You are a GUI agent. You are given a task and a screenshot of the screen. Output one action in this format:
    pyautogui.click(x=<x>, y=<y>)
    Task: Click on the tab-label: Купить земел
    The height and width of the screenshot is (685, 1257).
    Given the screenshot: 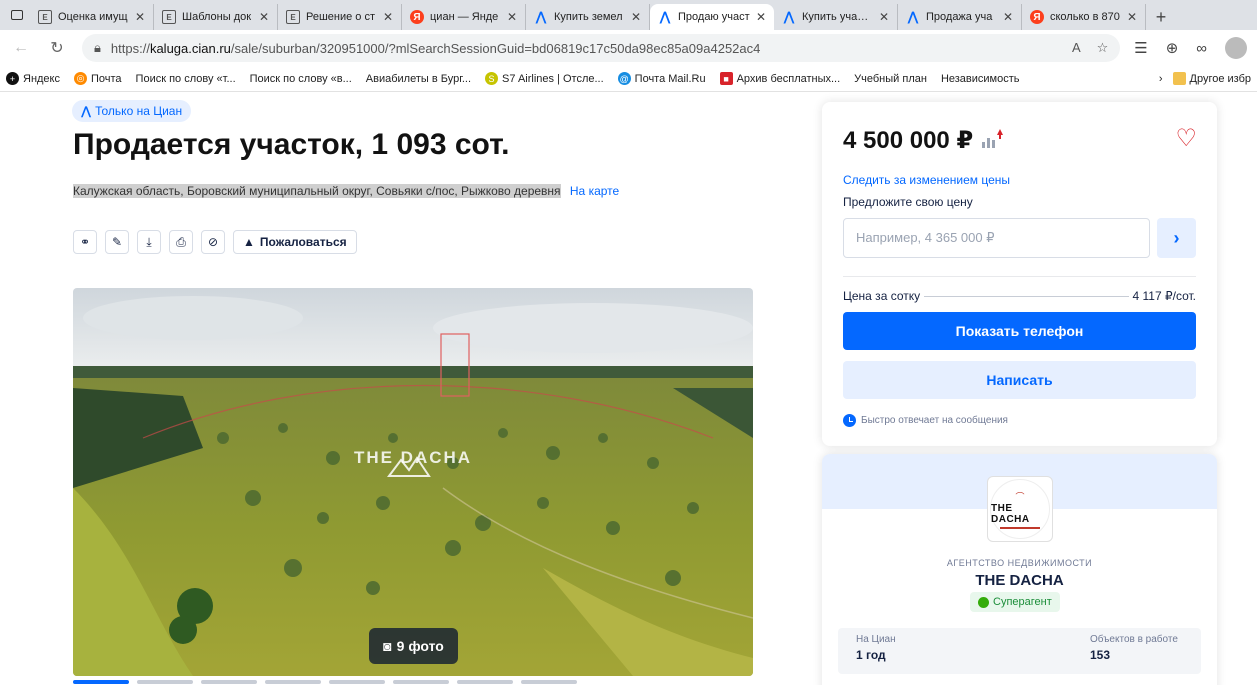 What is the action you would take?
    pyautogui.click(x=588, y=17)
    